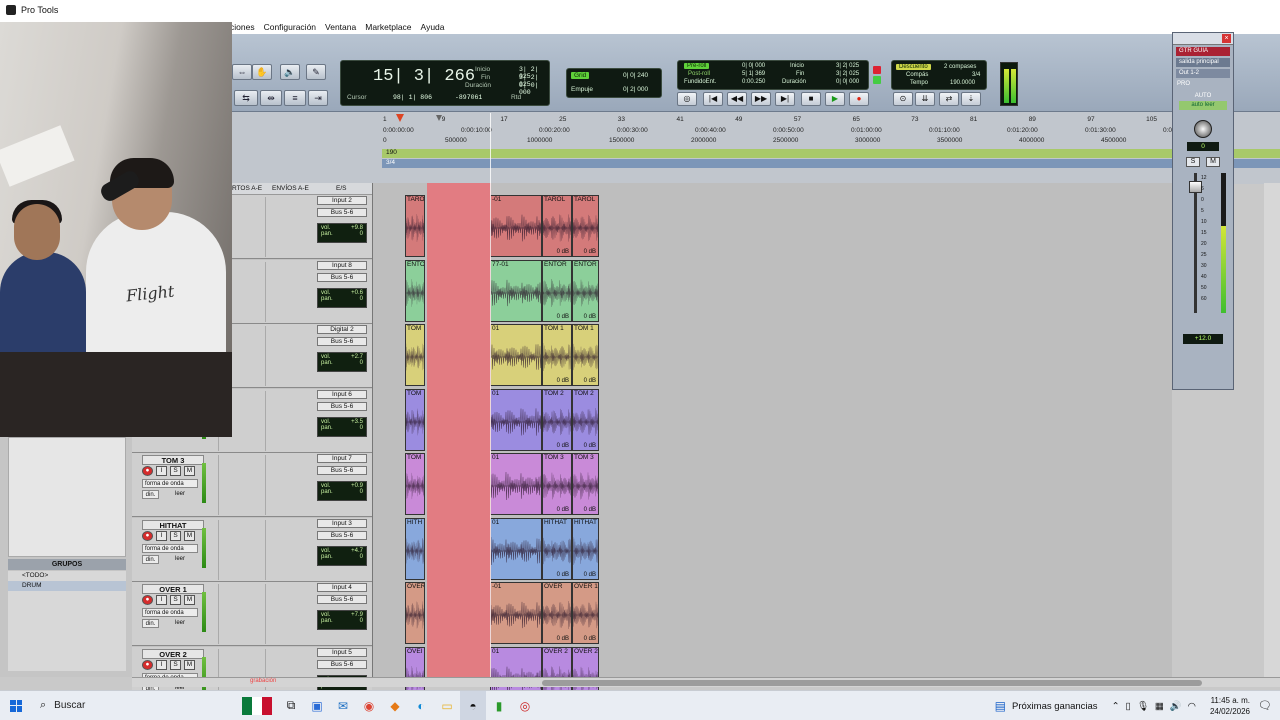 This screenshot has width=1280, height=720. Describe the element at coordinates (342, 329) in the screenshot. I see `input-select: Digital 2` at that location.